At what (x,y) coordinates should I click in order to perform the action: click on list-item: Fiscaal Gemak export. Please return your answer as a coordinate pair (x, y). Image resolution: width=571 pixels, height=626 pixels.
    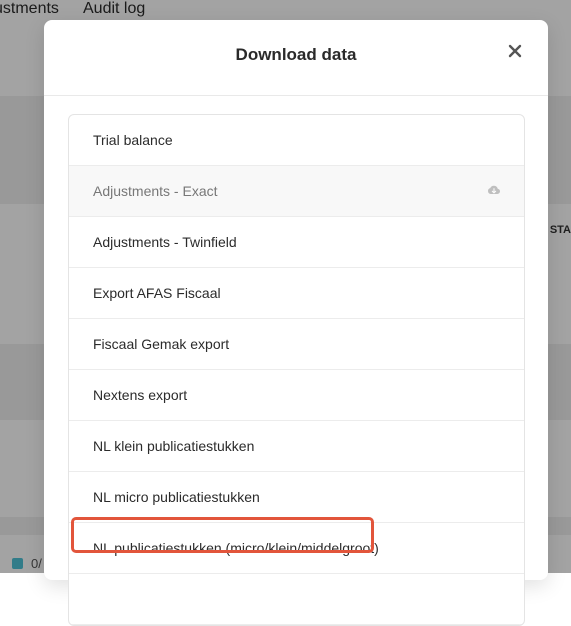
    Looking at the image, I should click on (296, 344).